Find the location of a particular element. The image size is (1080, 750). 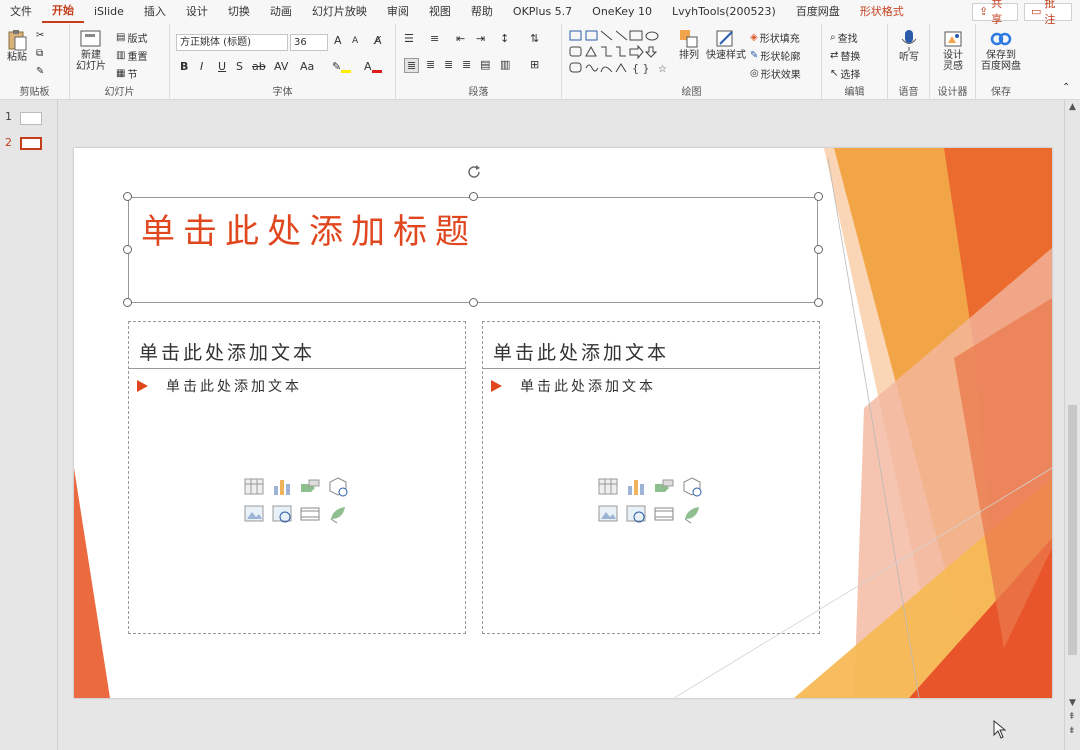

copy-icon: ⧉ is located at coordinates (39, 53).